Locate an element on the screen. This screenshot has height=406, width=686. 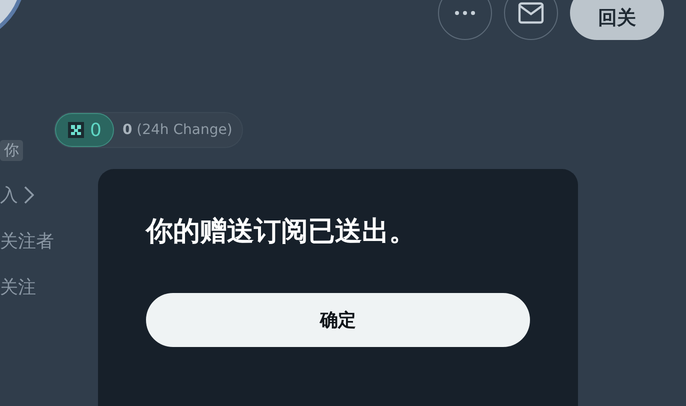
mail-button is located at coordinates (531, 20).